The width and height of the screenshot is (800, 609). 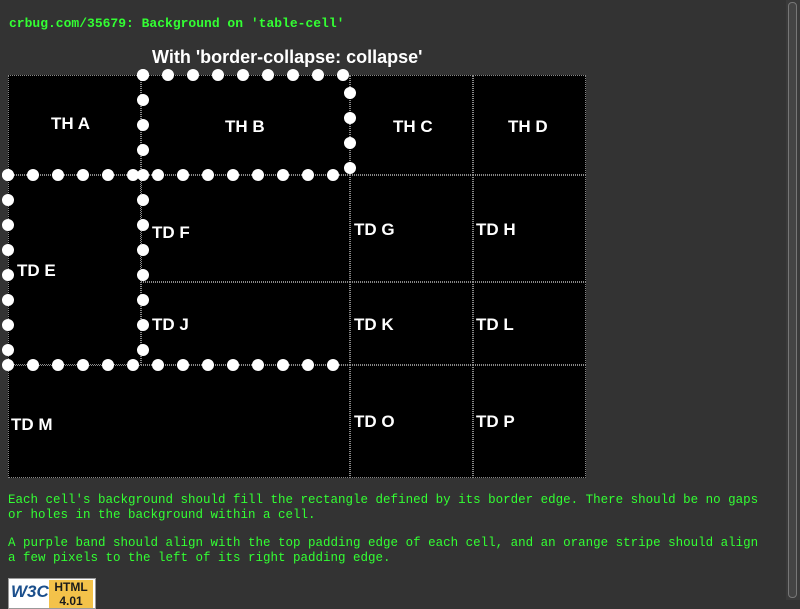 I want to click on cell-td-k: TD K, so click(x=411, y=323).